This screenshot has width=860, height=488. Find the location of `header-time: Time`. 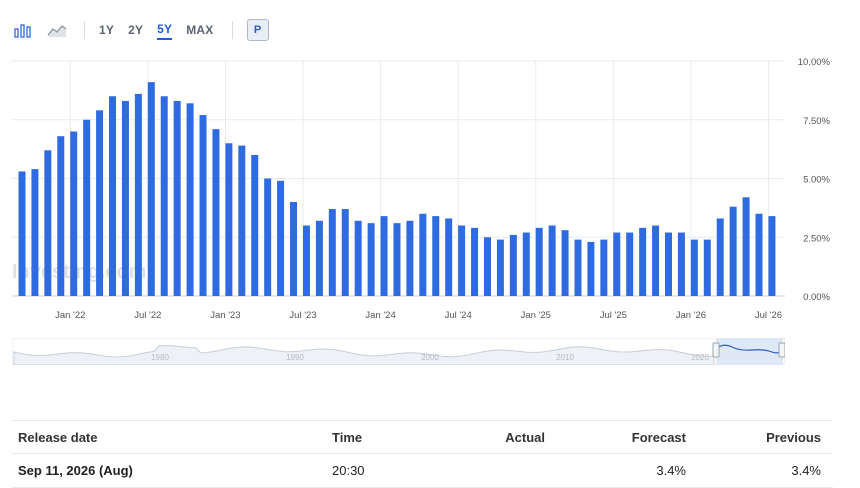

header-time: Time is located at coordinates (347, 437).